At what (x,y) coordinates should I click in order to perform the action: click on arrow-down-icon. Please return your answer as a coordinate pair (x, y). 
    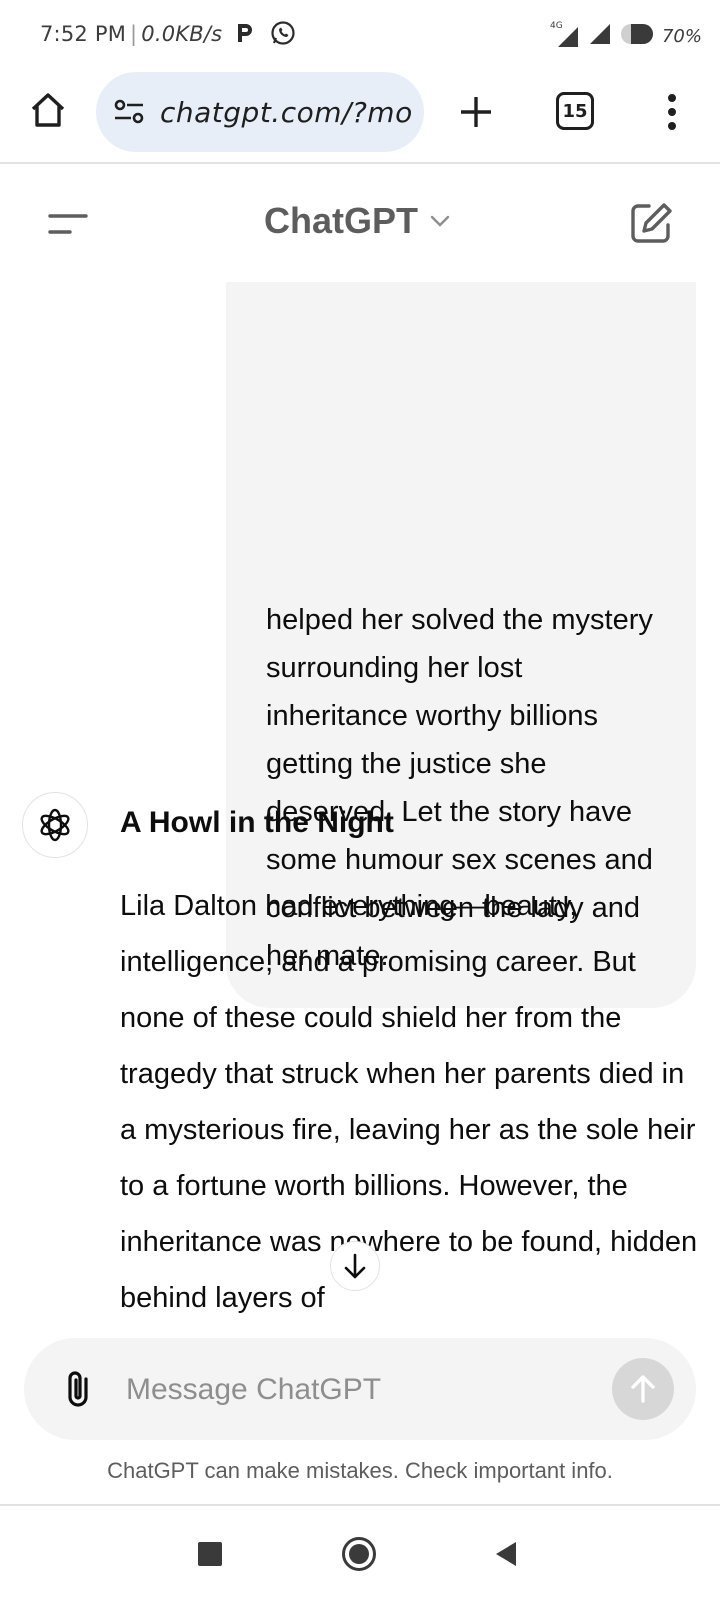
    Looking at the image, I should click on (355, 1266).